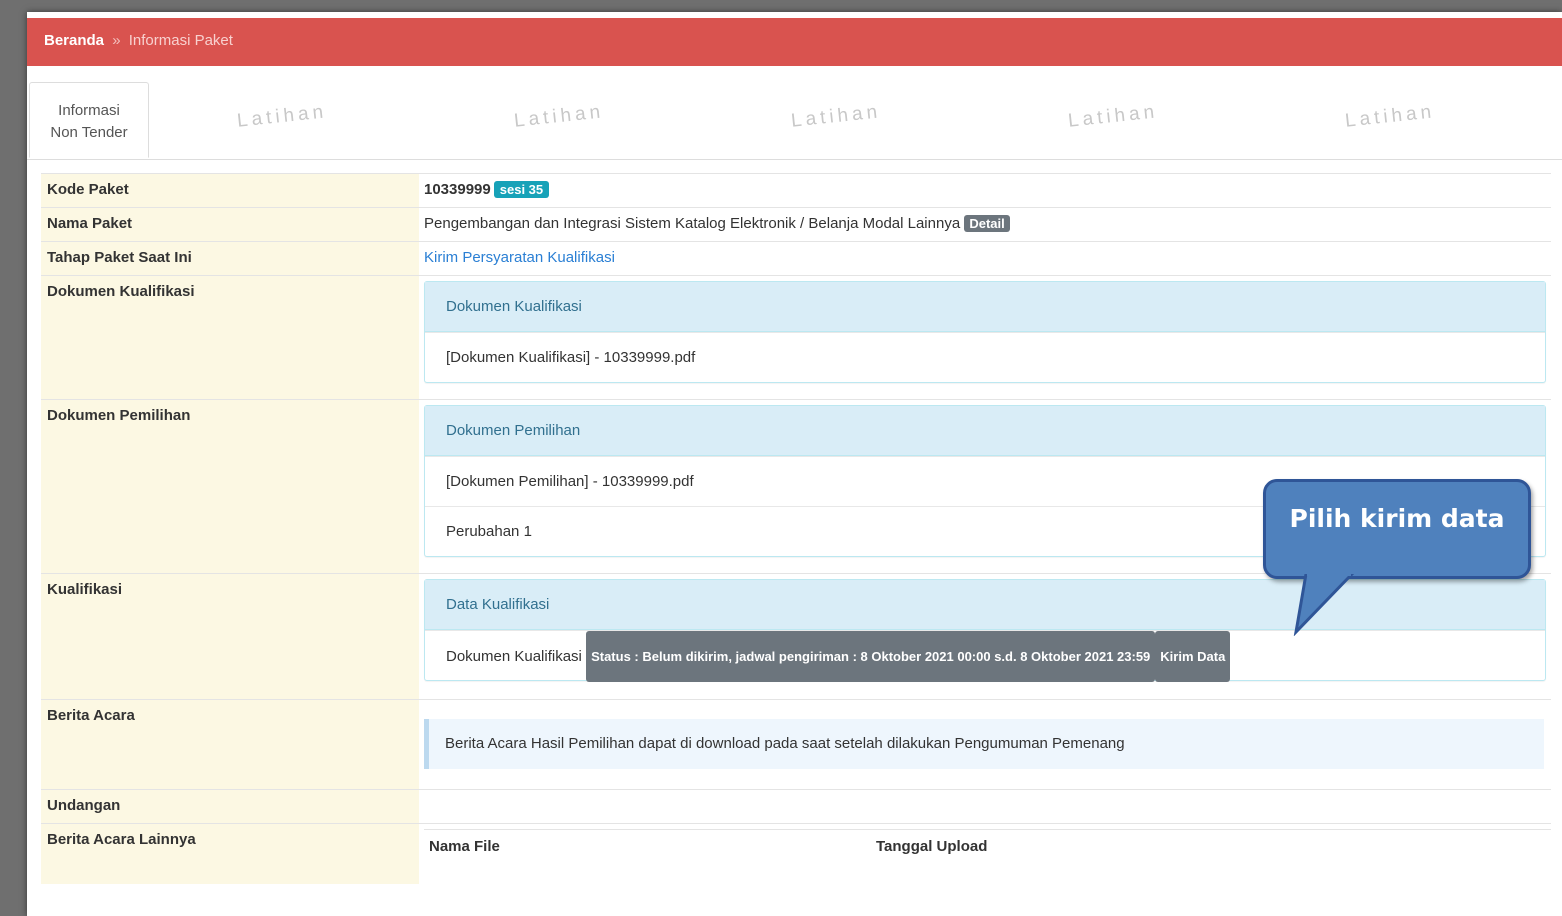  I want to click on row-value: 10339999 sesi 35, so click(987, 186).